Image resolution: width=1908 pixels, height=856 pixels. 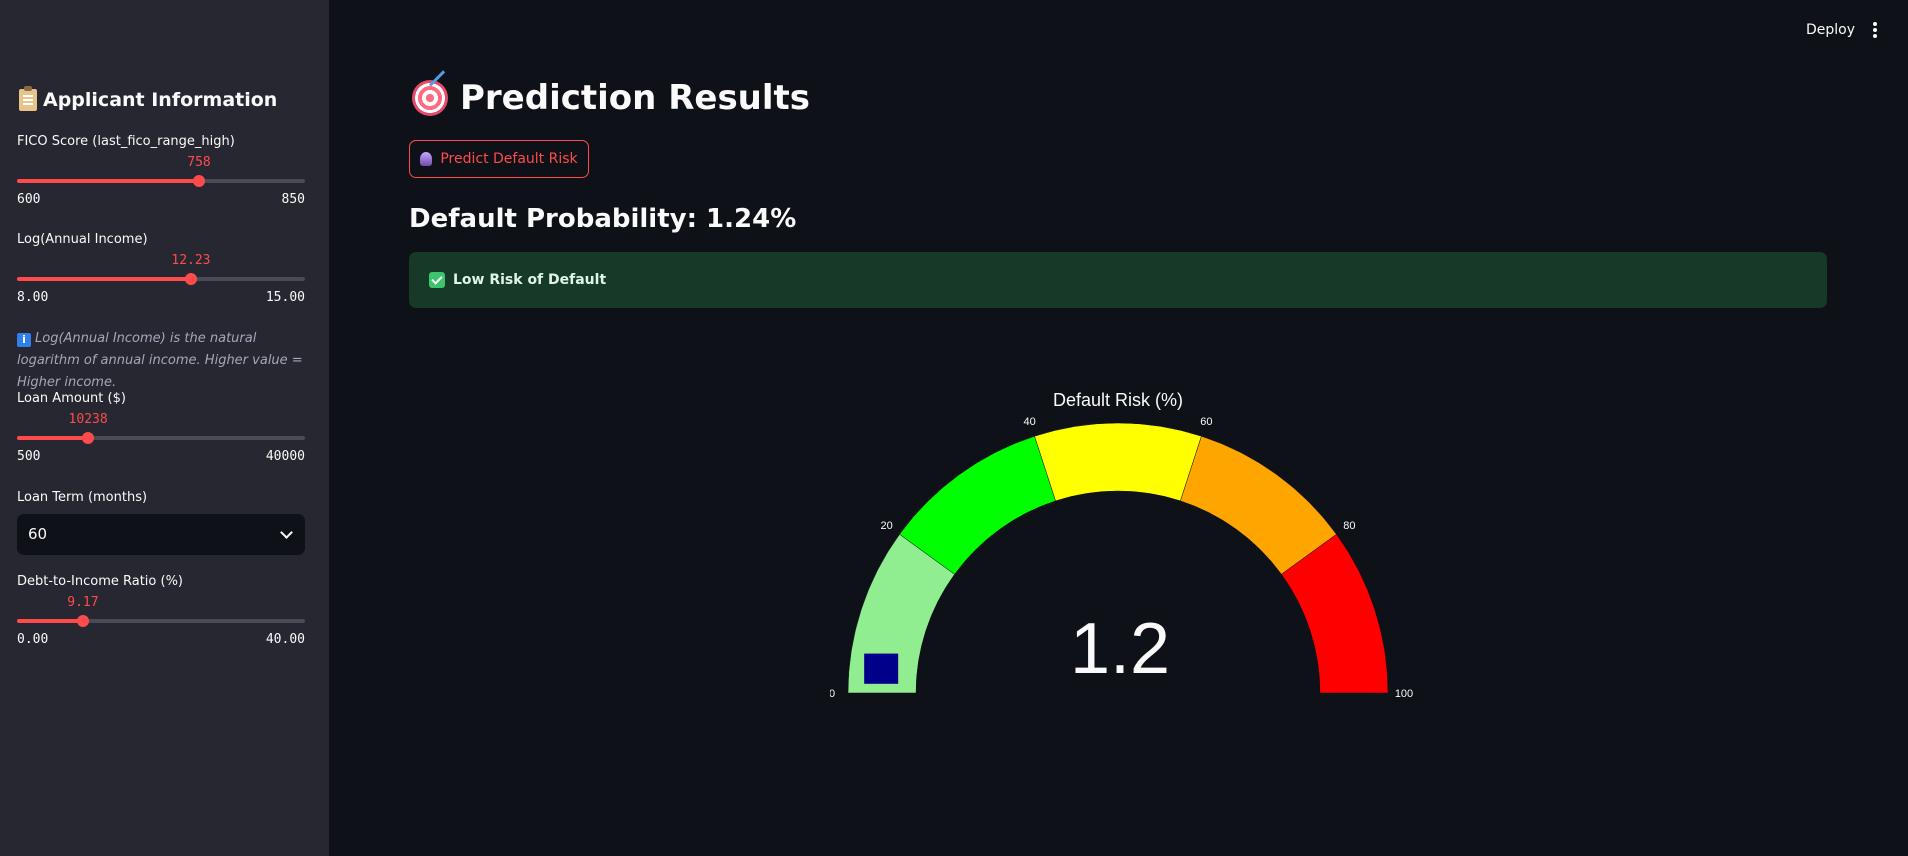 I want to click on page-title: Prediction Results, so click(x=611, y=98).